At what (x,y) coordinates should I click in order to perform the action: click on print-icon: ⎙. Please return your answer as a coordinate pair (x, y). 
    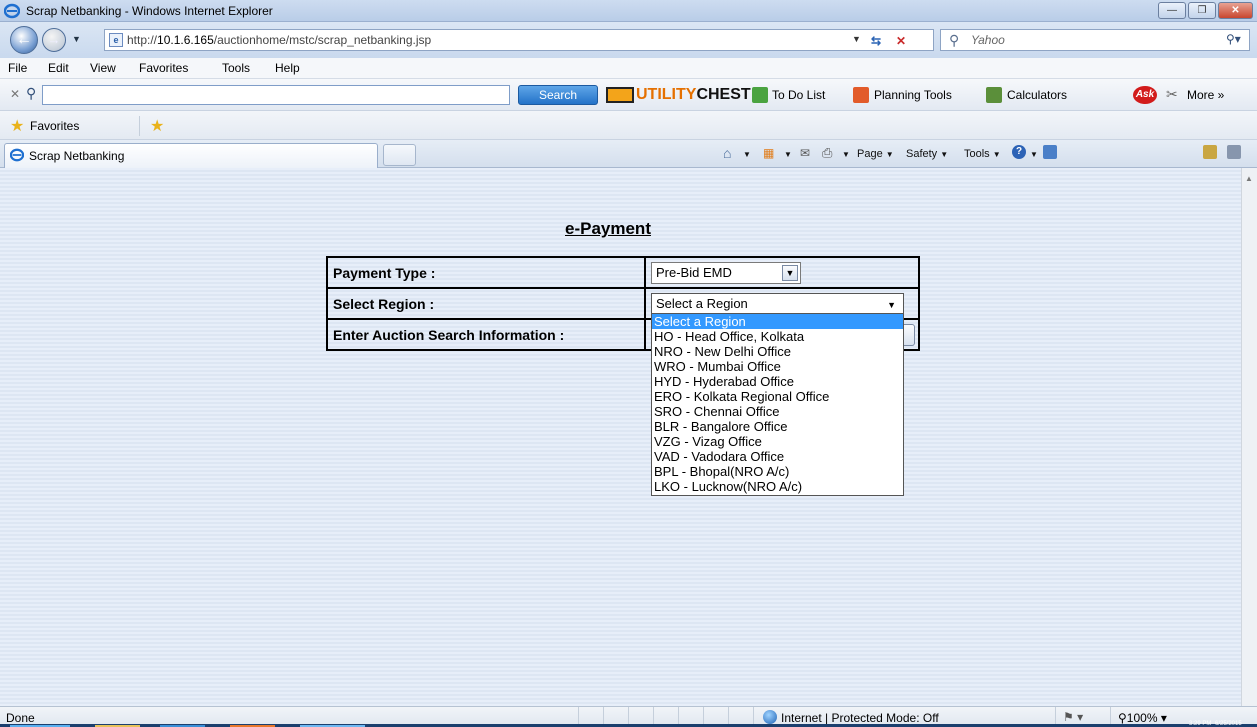
    Looking at the image, I should click on (827, 153).